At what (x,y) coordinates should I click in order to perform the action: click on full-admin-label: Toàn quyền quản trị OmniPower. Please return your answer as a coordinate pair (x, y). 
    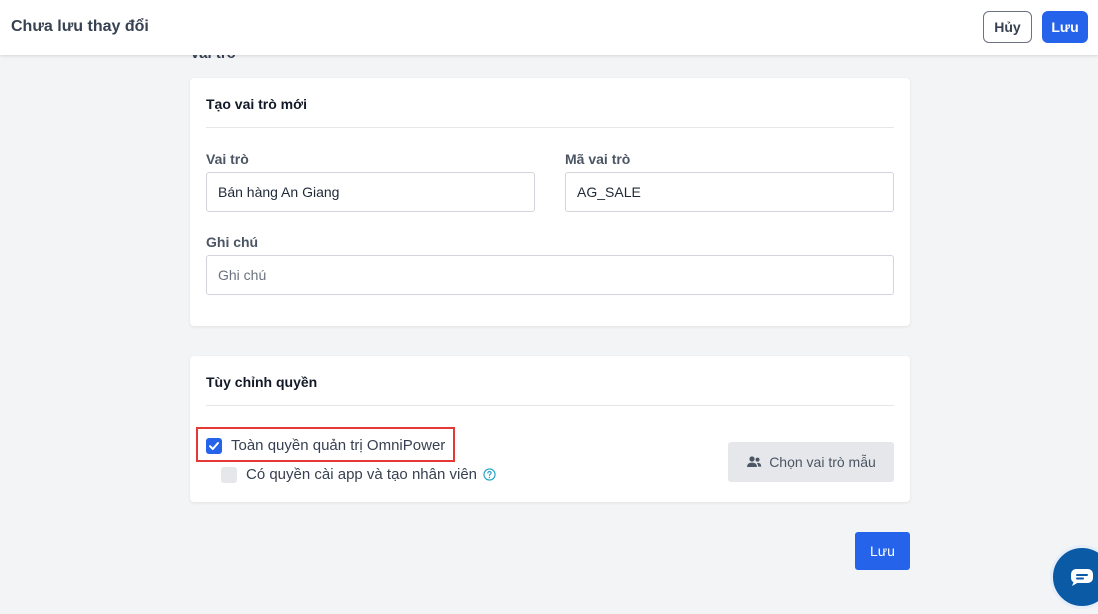
    Looking at the image, I should click on (338, 445).